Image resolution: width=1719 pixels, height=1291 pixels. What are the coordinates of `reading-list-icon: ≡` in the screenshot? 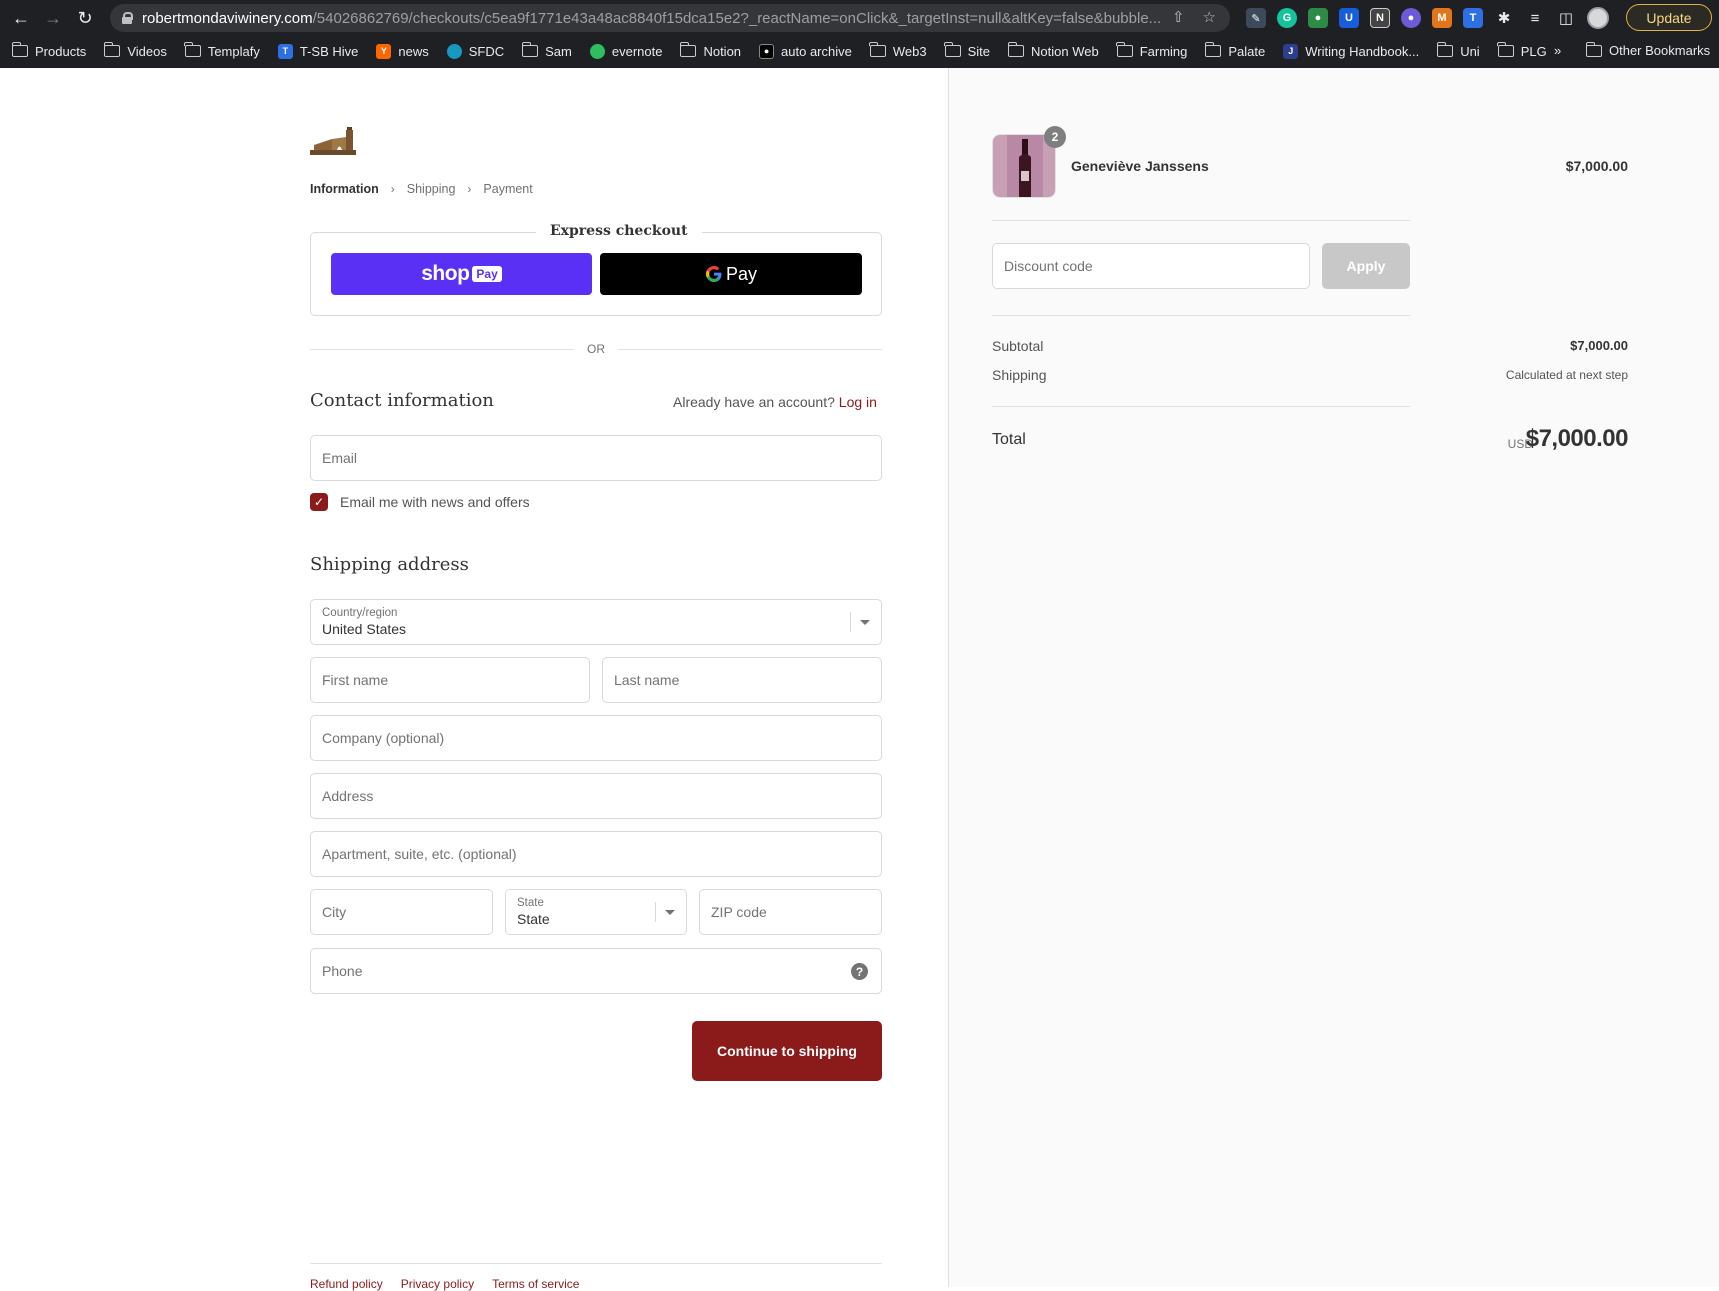 It's located at (1535, 18).